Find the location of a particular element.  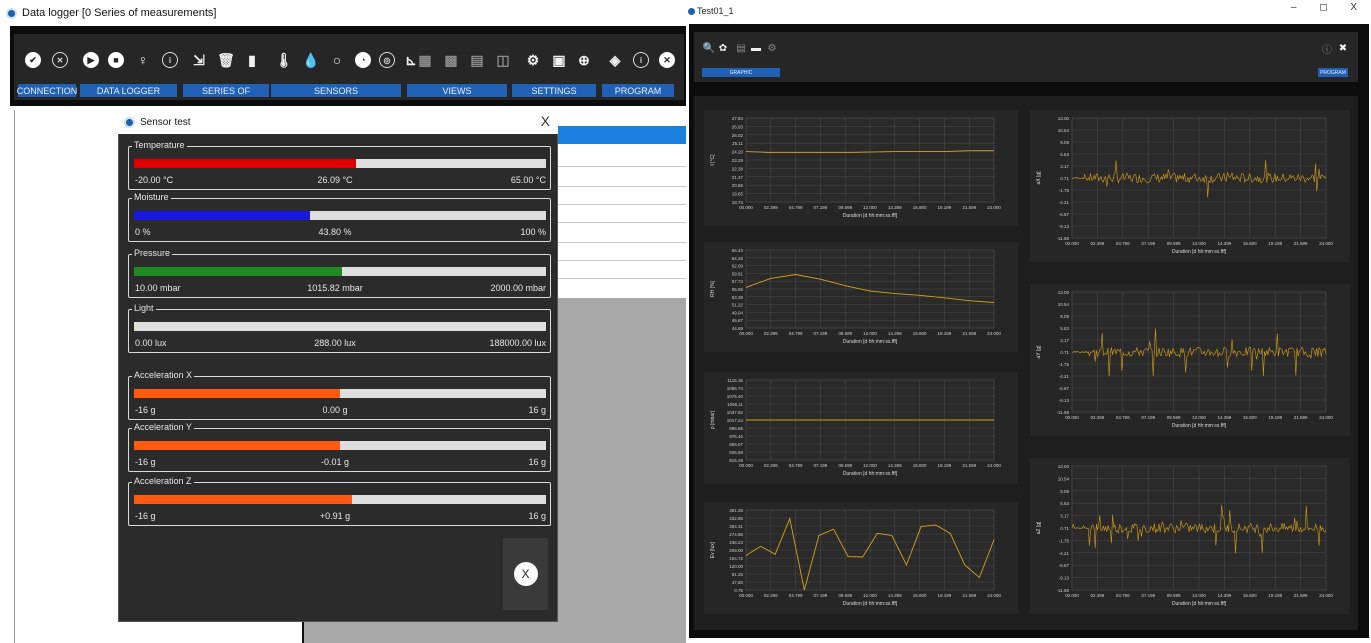

settings-icon: ⚙ is located at coordinates (772, 48).